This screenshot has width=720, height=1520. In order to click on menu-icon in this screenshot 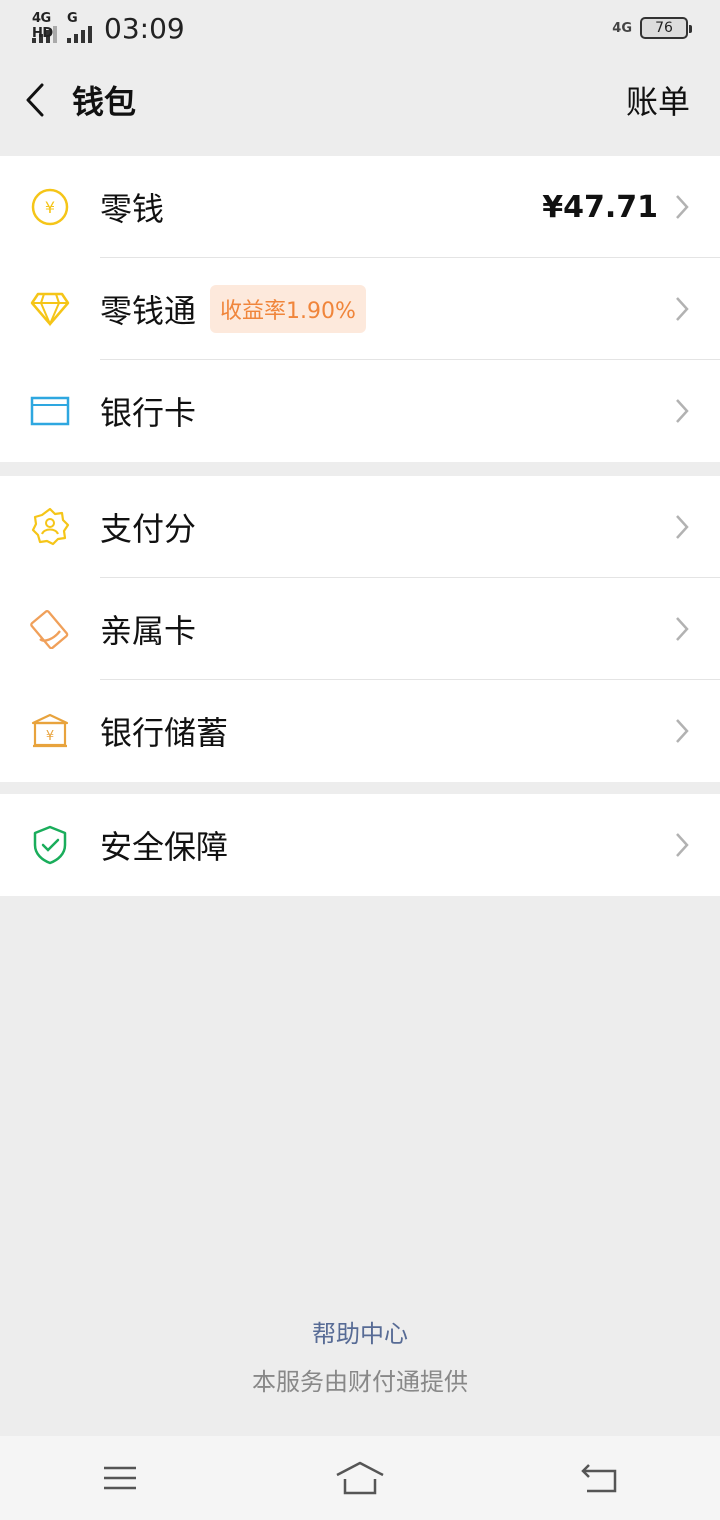, I will do `click(120, 1478)`.